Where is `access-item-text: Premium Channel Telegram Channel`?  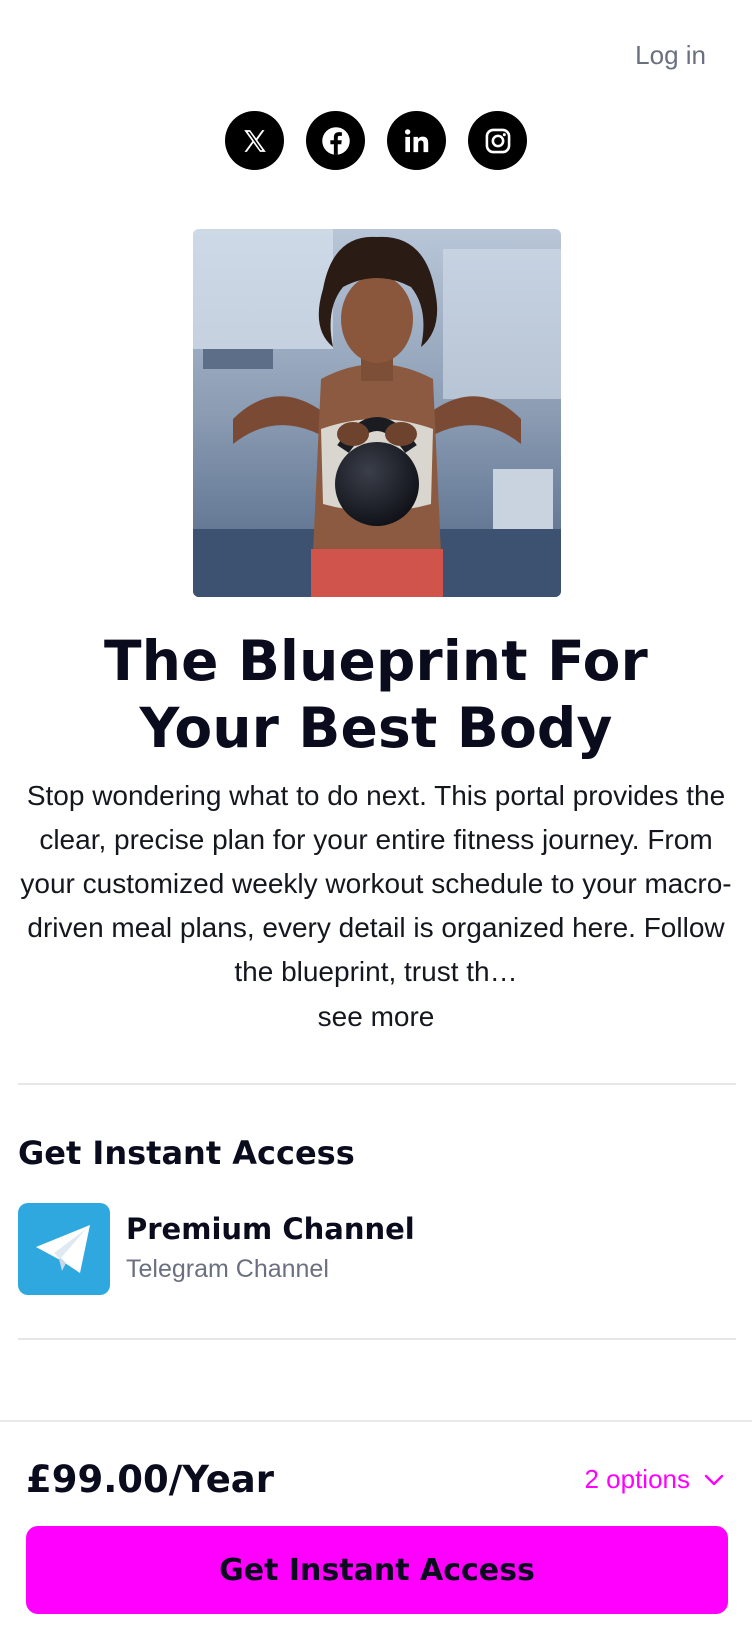
access-item-text: Premium Channel Telegram Channel is located at coordinates (270, 1249).